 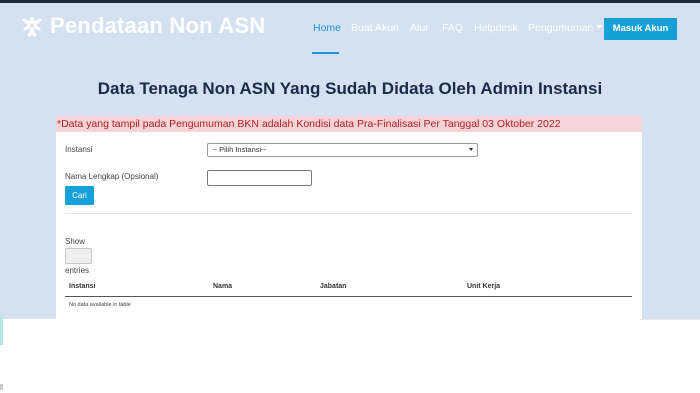 What do you see at coordinates (112, 176) in the screenshot?
I see `nama-label: Nama Lengkap (Opsional)` at bounding box center [112, 176].